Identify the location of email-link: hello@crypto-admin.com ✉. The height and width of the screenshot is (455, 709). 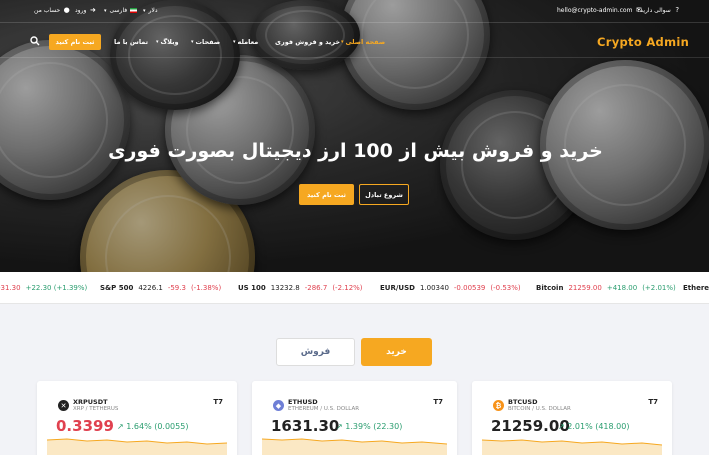
(599, 11).